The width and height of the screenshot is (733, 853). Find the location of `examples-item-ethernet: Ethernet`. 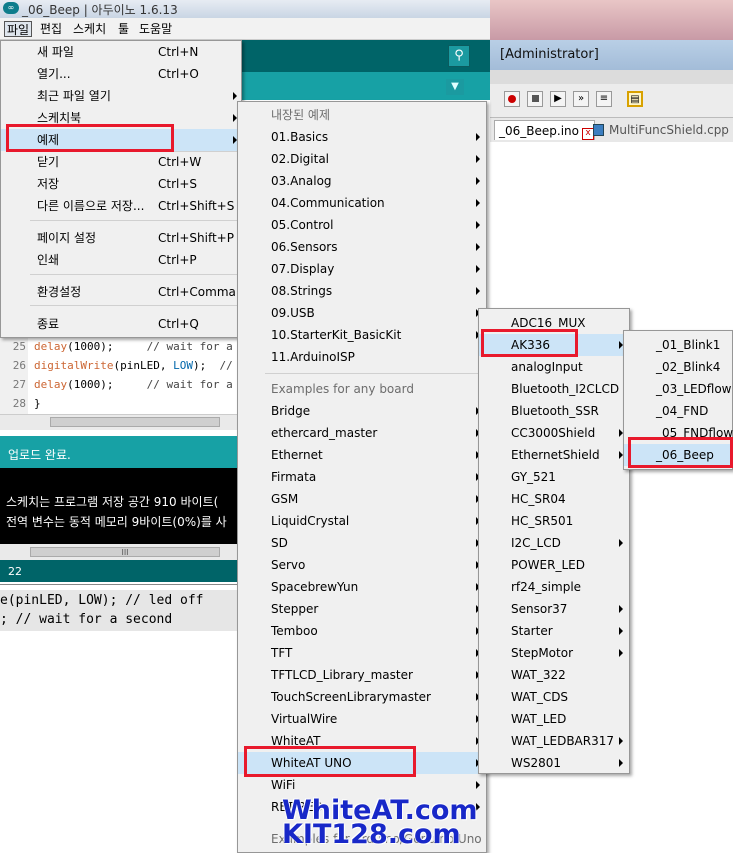

examples-item-ethernet: Ethernet is located at coordinates (362, 455).